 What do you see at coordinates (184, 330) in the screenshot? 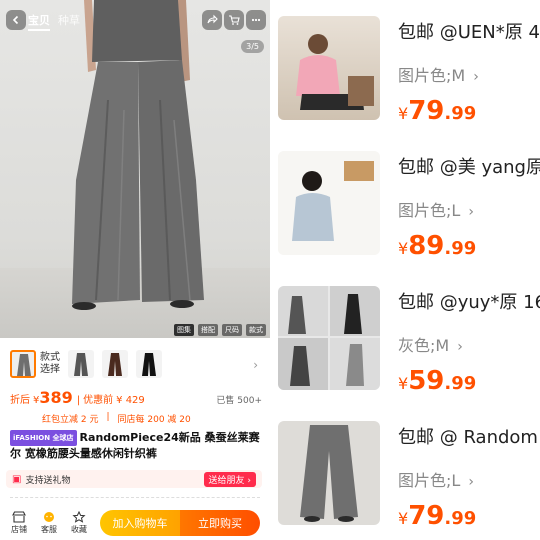
I see `media-tab-gallery: 图集` at bounding box center [184, 330].